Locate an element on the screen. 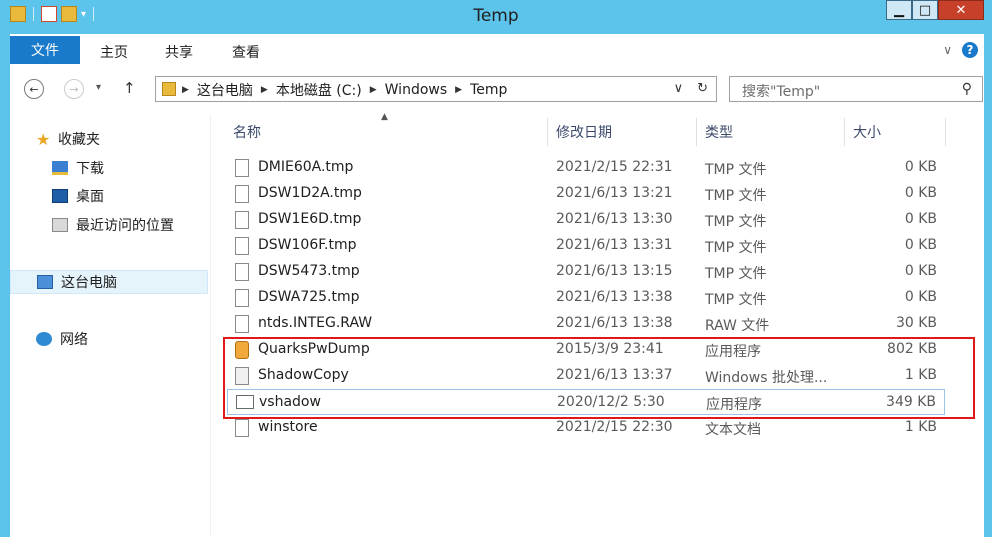 The width and height of the screenshot is (992, 537). file-size: 1 KB is located at coordinates (920, 427).